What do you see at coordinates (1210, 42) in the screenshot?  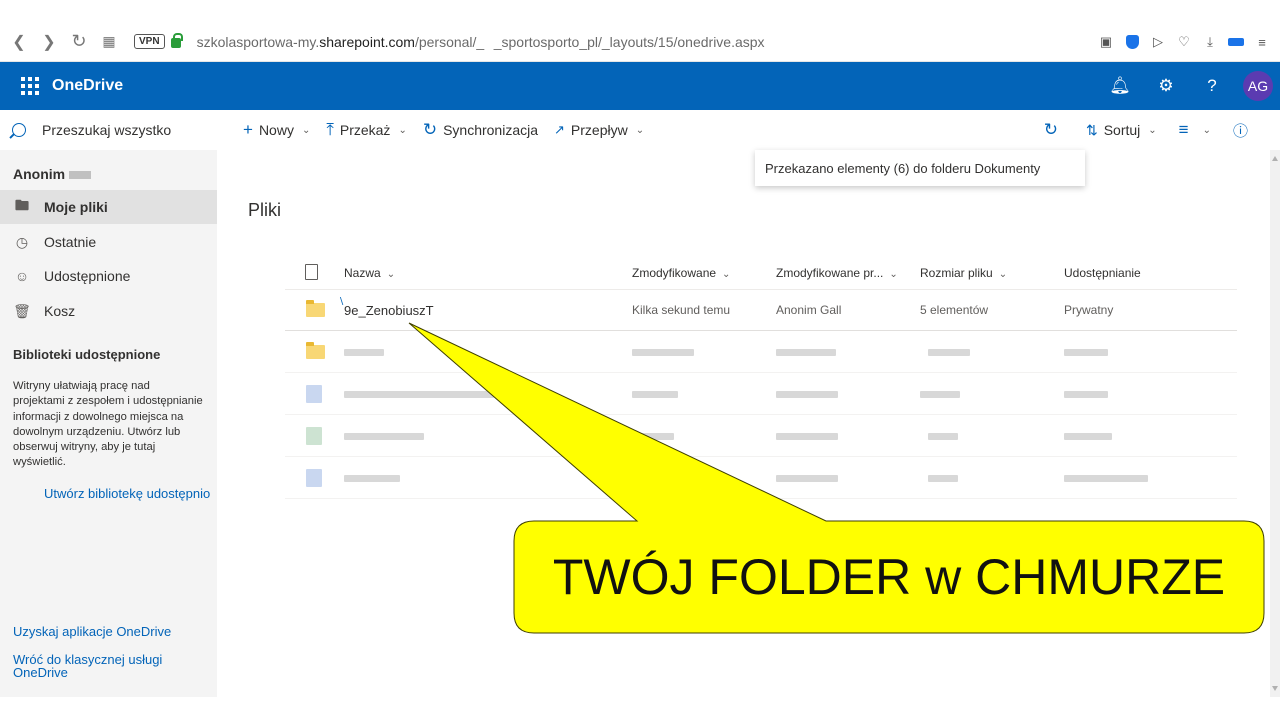 I see `download-icon: ⤓` at bounding box center [1210, 42].